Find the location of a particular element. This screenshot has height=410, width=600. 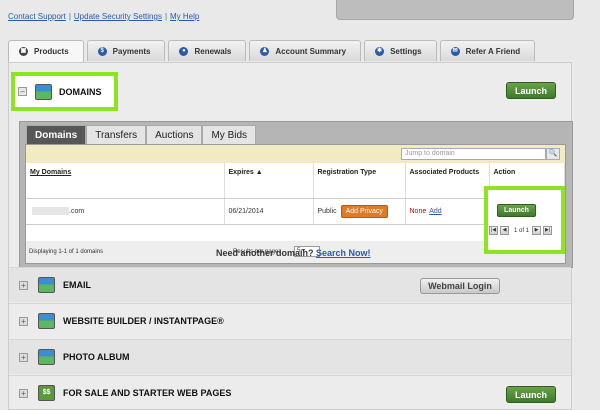

tab-account-summary: ♟ Account Summary is located at coordinates (305, 50).